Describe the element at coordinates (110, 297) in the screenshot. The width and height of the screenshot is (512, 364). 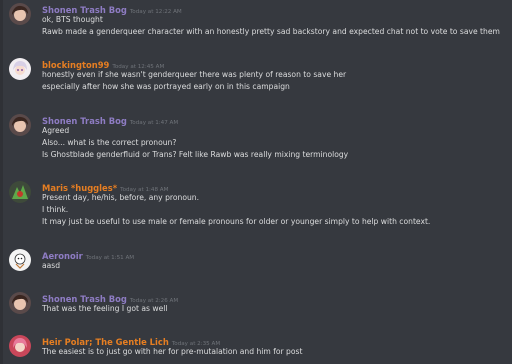
I see `message-header: Shonen Trash Bog Today at 2:26 AM` at that location.